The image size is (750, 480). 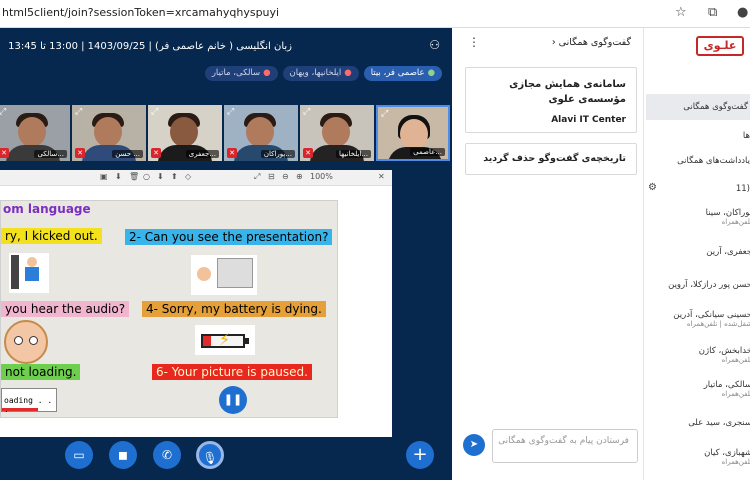 I want to click on sidebar-item-shared-notes: یادداشت‌های همگانی, so click(x=713, y=161).